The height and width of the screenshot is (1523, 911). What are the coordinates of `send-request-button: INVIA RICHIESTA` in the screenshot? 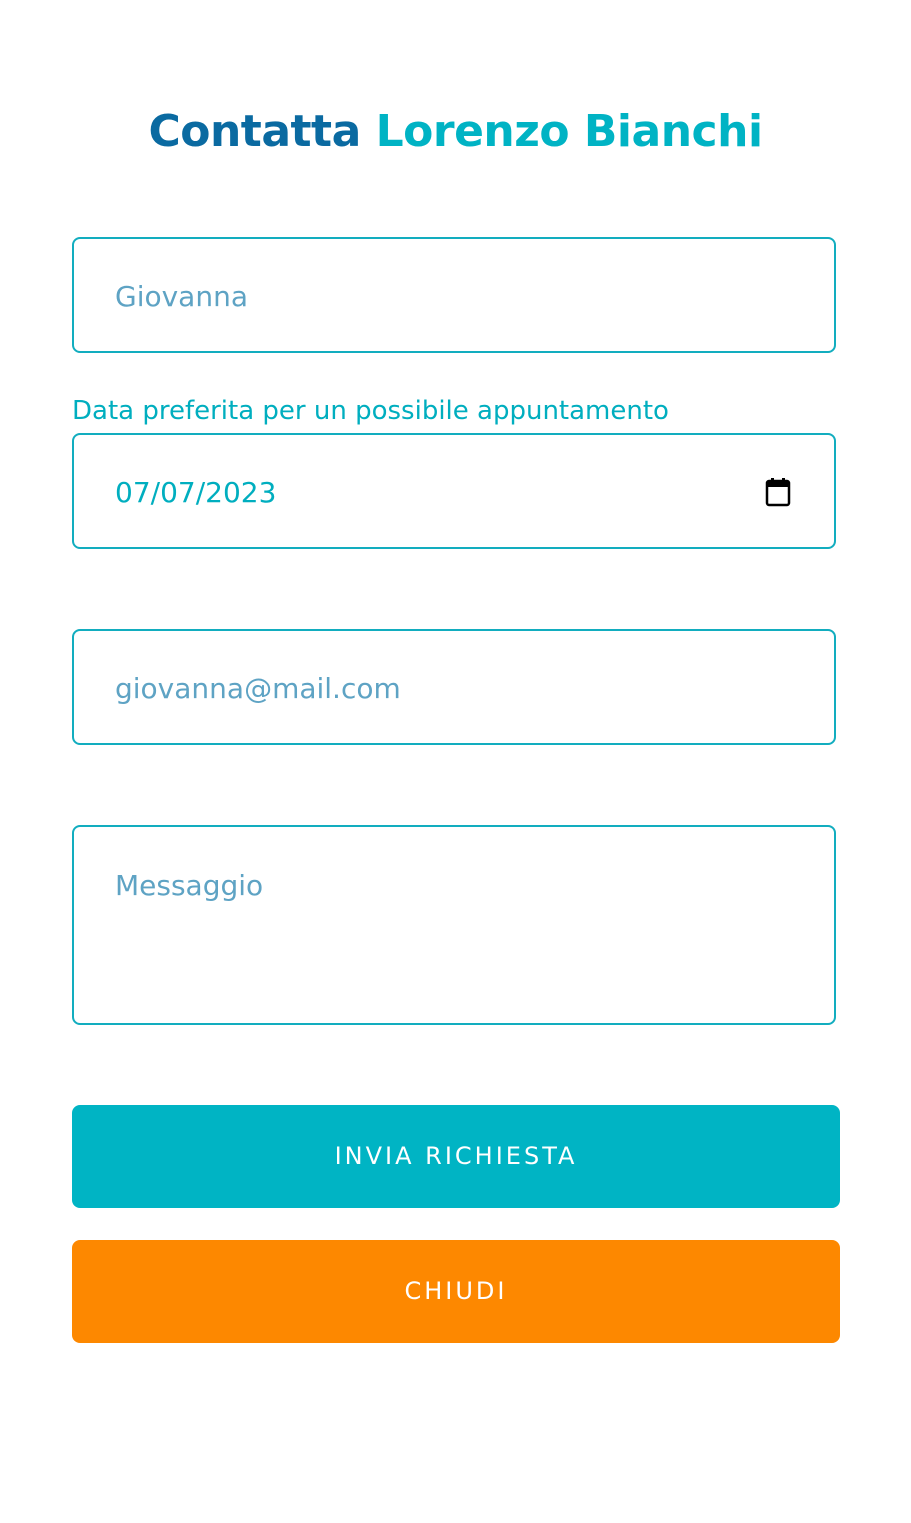 It's located at (456, 1156).